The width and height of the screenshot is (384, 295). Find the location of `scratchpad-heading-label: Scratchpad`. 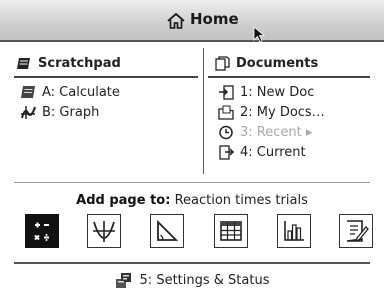

scratchpad-heading-label: Scratchpad is located at coordinates (79, 63).